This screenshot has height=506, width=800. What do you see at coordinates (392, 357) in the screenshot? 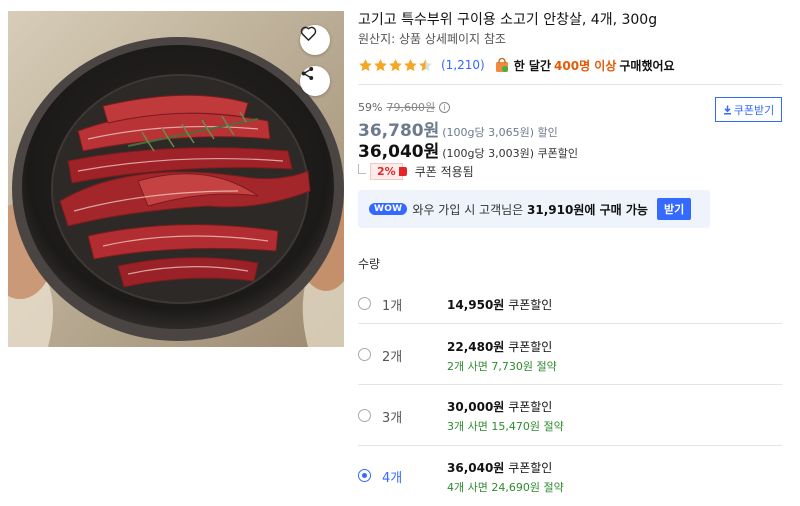
I see `quantity-option-label: 2개` at bounding box center [392, 357].